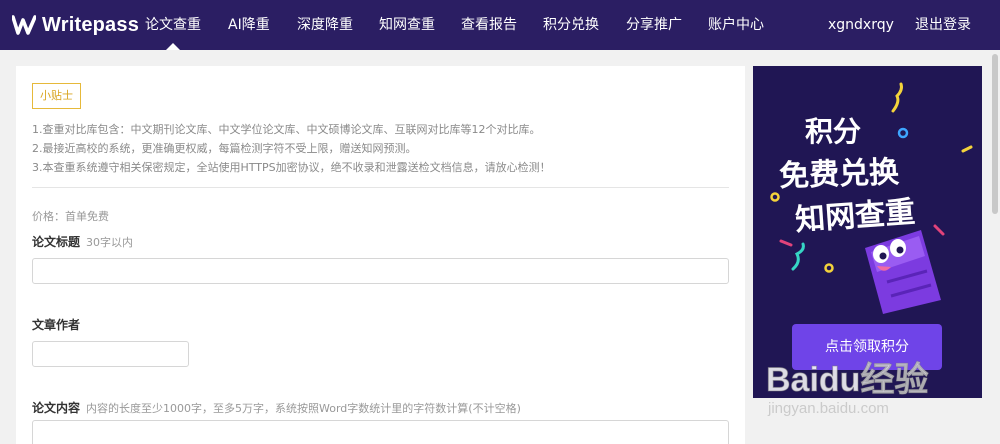 This screenshot has width=1000, height=444. What do you see at coordinates (70, 216) in the screenshot?
I see `price-text: 价格：首单免费` at bounding box center [70, 216].